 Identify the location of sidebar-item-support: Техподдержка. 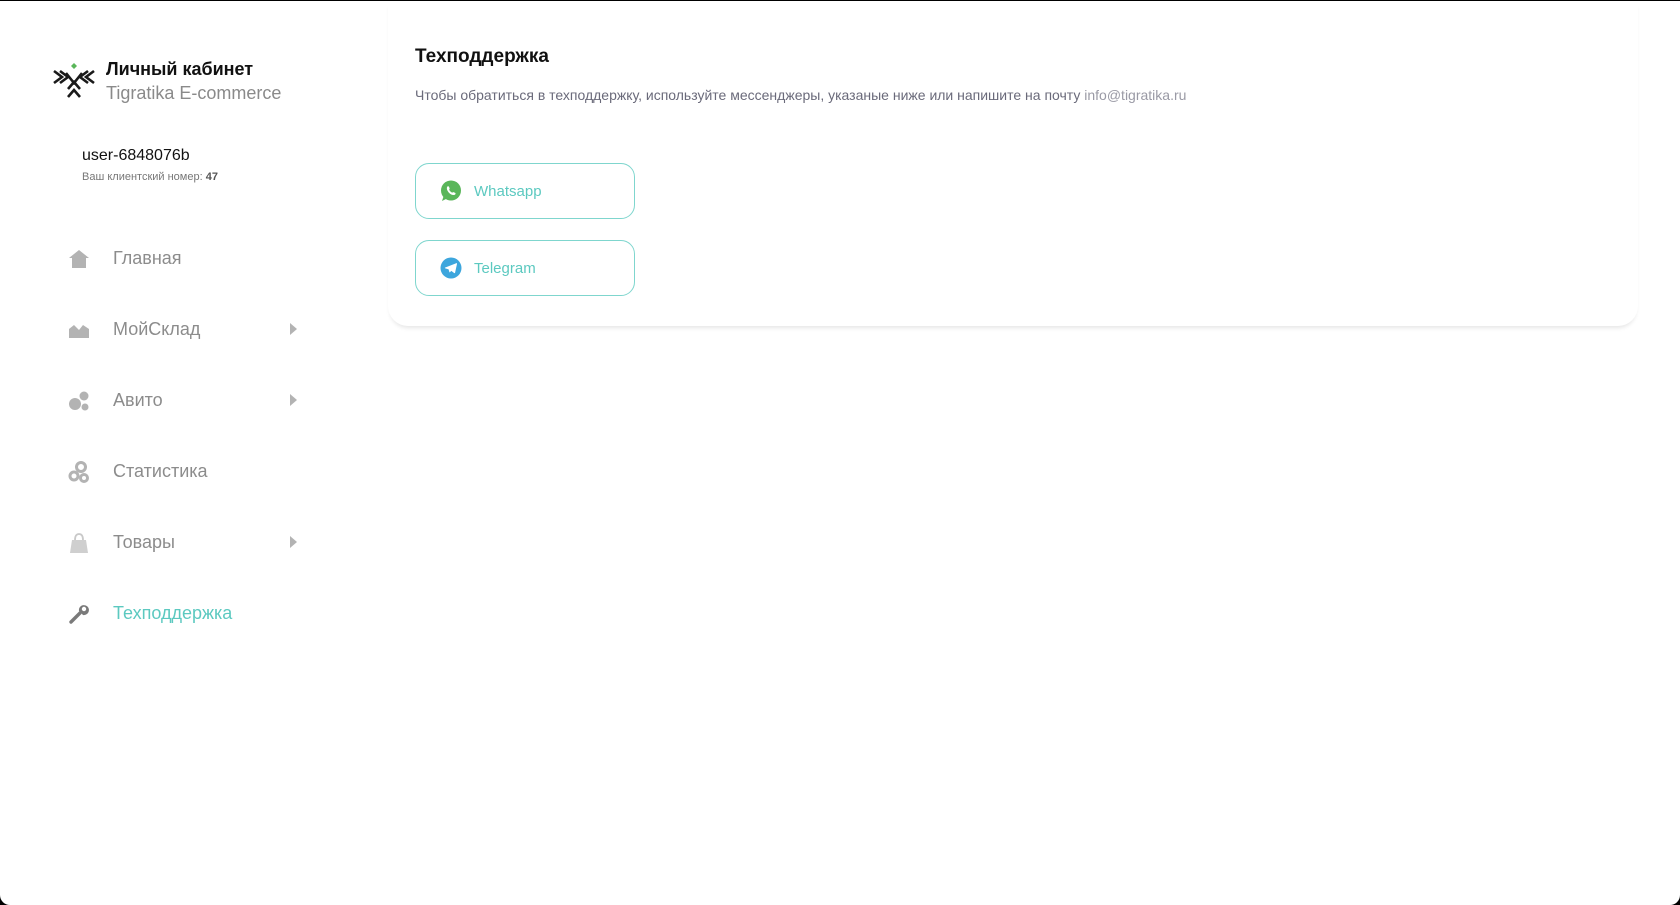
(188, 613).